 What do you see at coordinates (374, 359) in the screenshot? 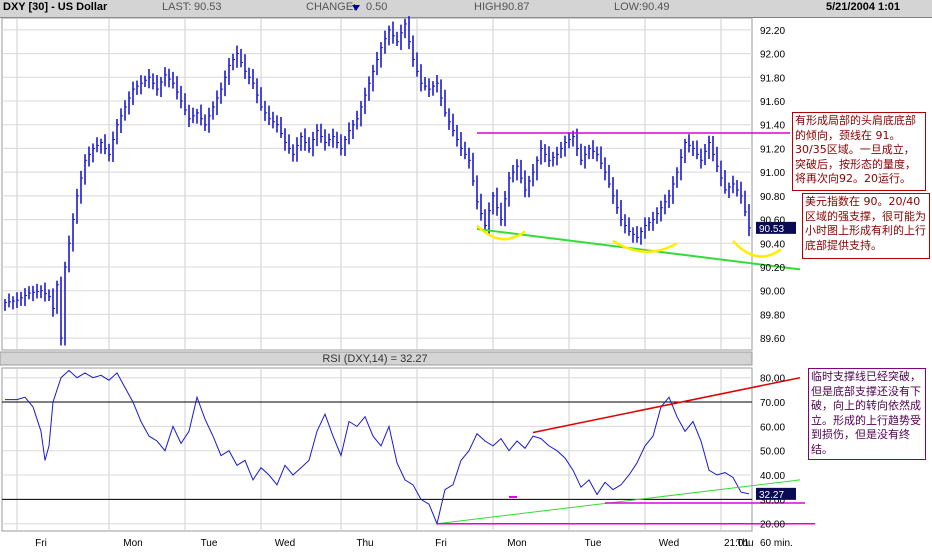
I see `rsi-title: RSI (DXY,14) = 32.27` at bounding box center [374, 359].